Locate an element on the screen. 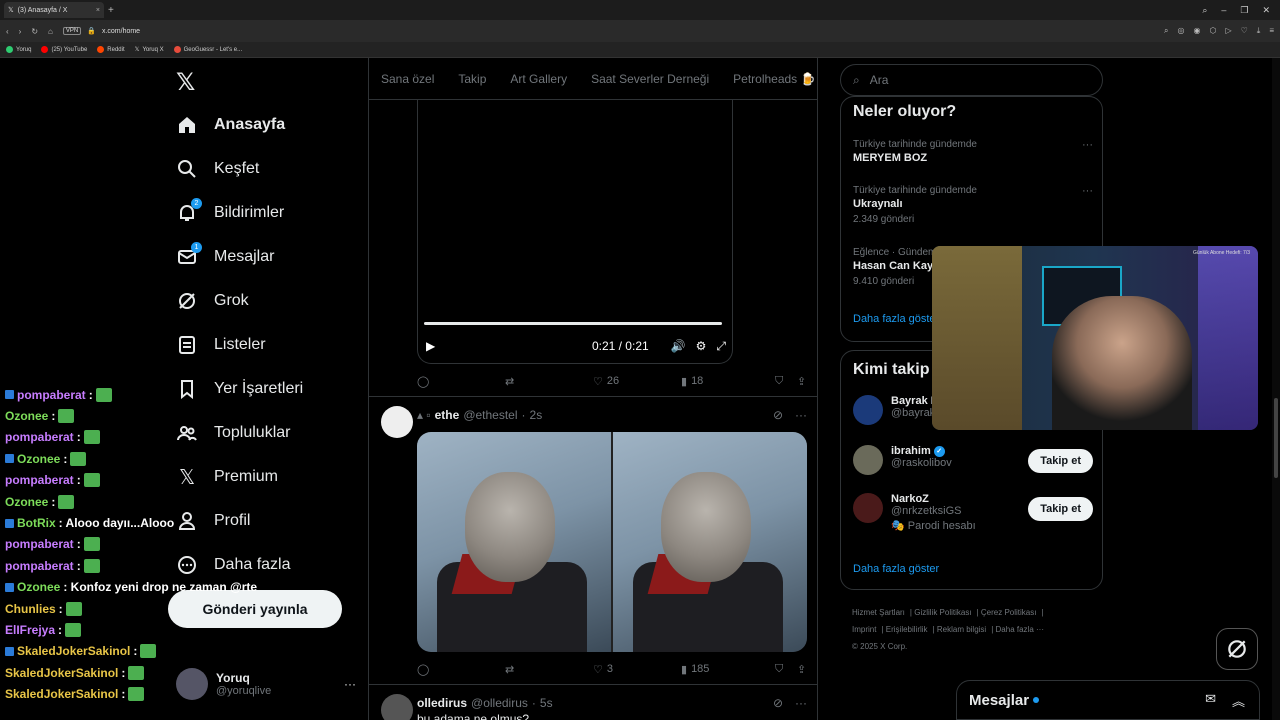 The width and height of the screenshot is (1280, 720). messages-drawer: Mesajlar ✉ ︽ is located at coordinates (1108, 700).